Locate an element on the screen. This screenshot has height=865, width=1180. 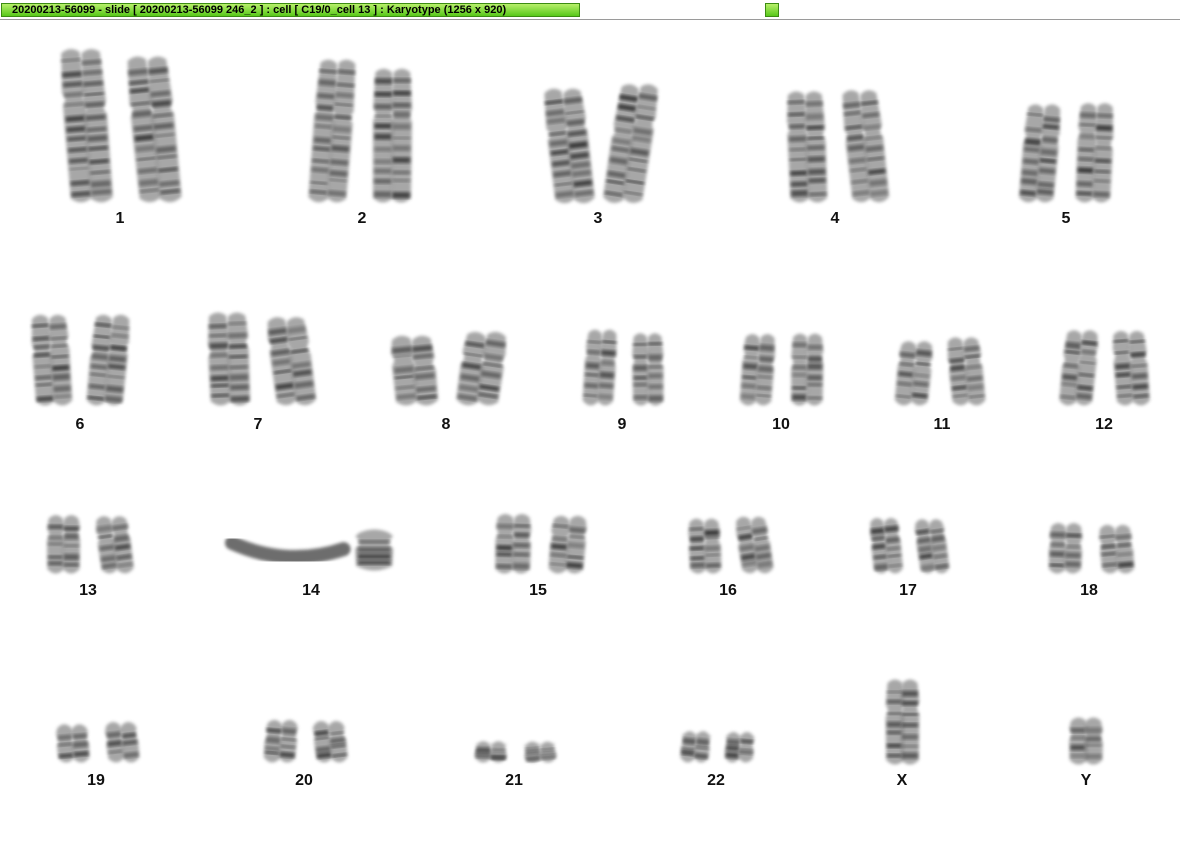
chromosome-image-Y is located at coordinates (1086, 741).